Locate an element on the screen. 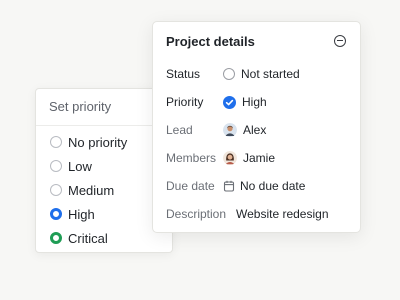 This screenshot has width=400, height=300. property-row-lead: Lead Alex is located at coordinates (259, 130).